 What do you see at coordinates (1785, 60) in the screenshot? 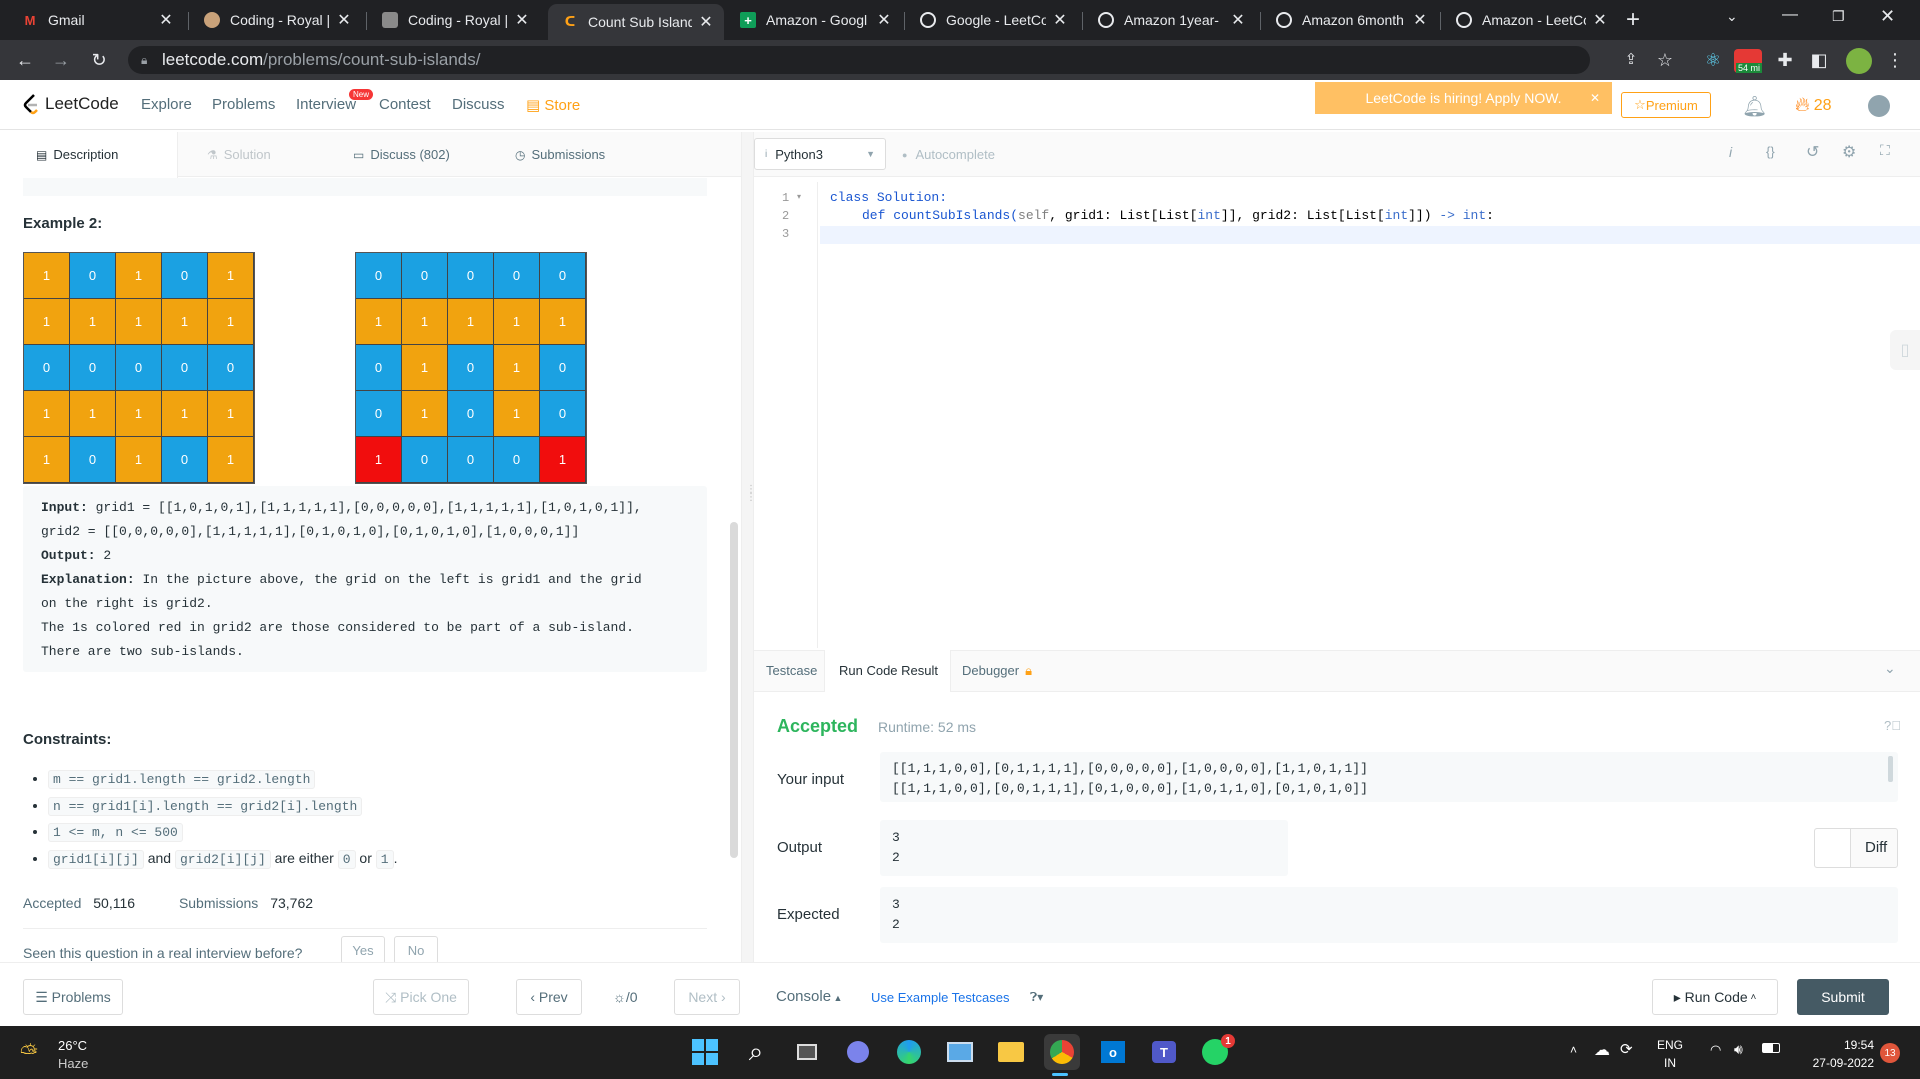
I see `extensions-puzzle-icon: ✚` at bounding box center [1785, 60].